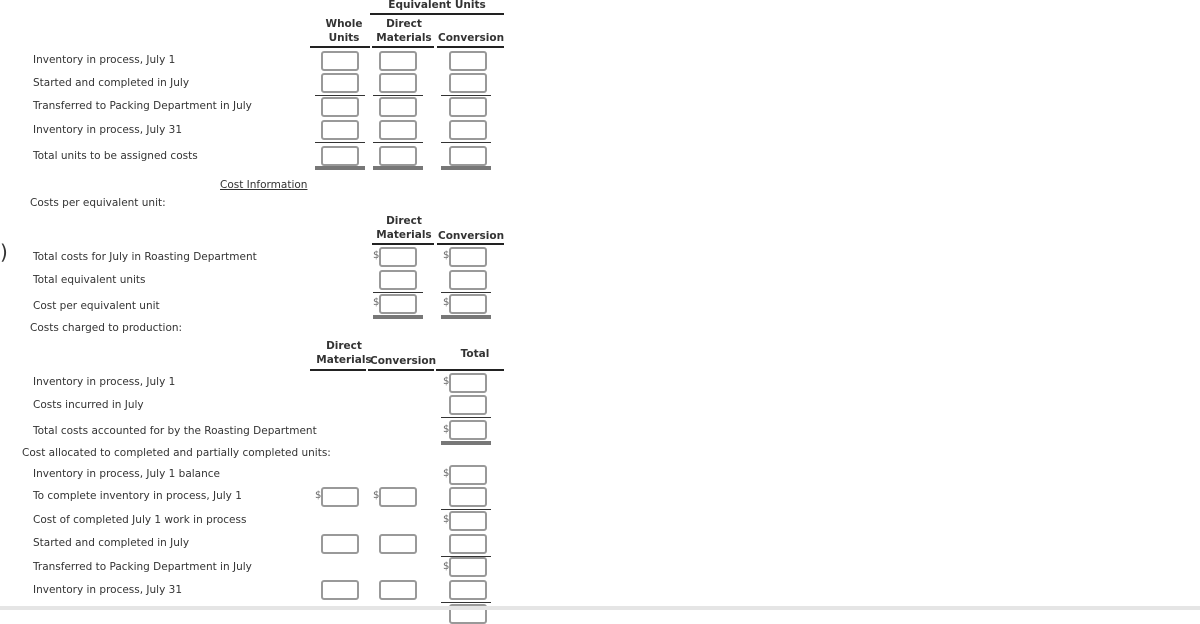 This screenshot has height=624, width=1200. Describe the element at coordinates (468, 567) in the screenshot. I see `total-transferred-input` at that location.